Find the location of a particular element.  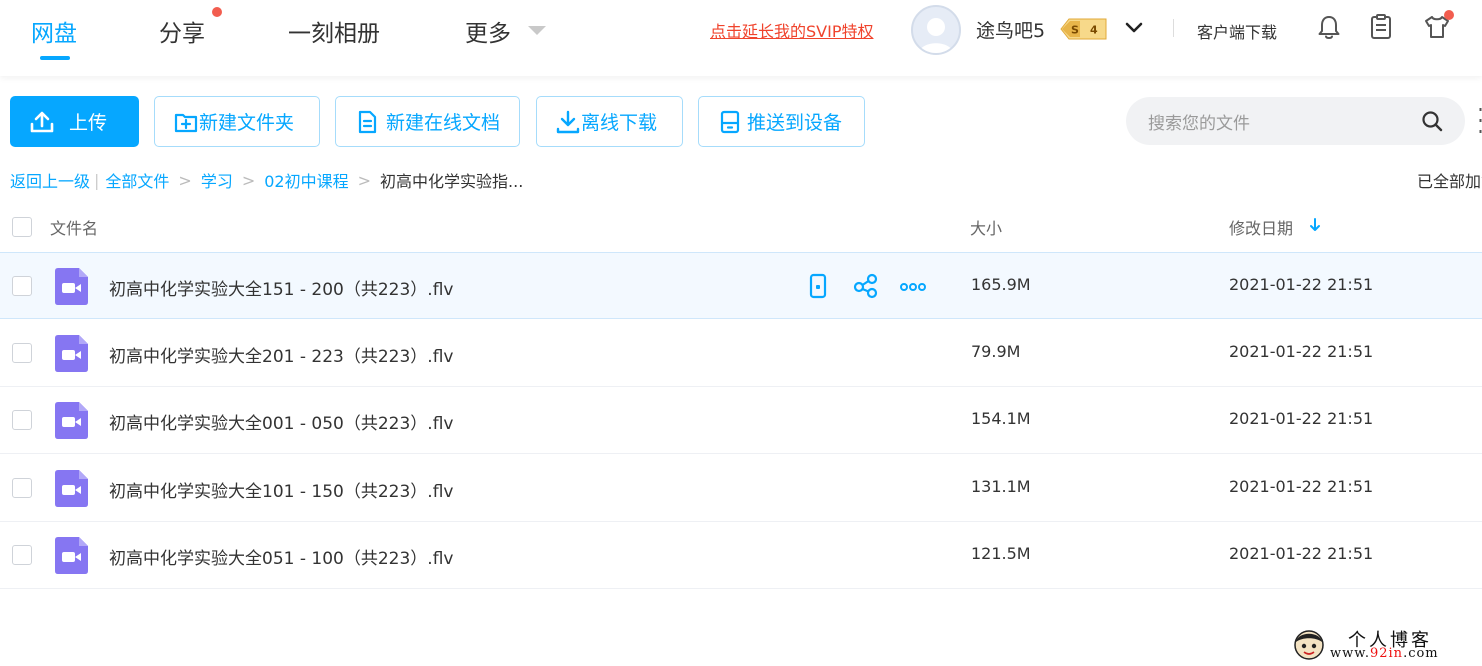

file-name: 初高中化学实验大全001 - 050（共223）.flv is located at coordinates (281, 421).